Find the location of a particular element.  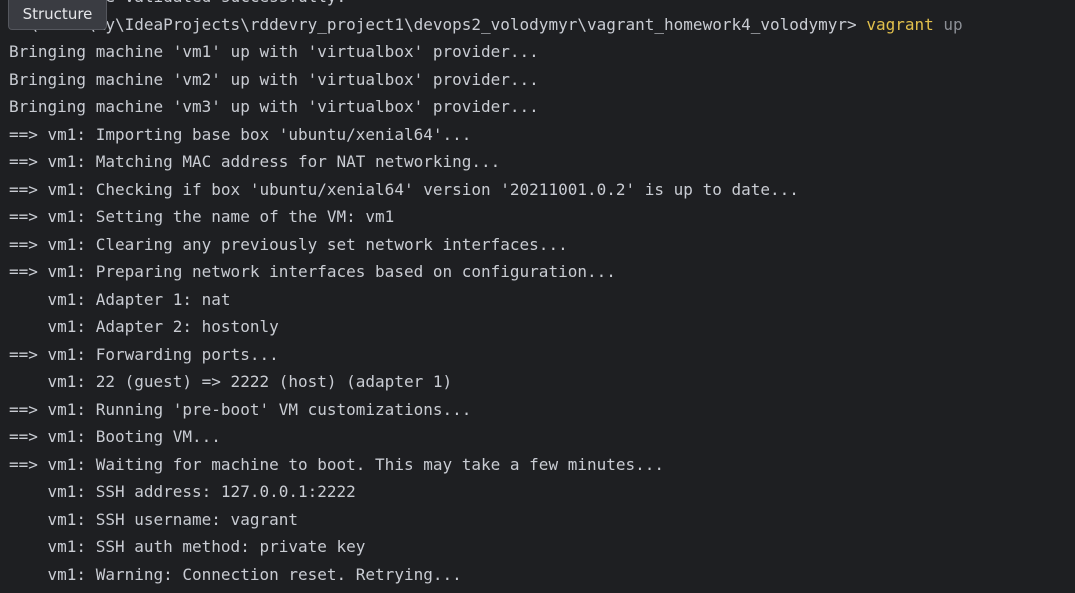

terminal-line-partial: Vagrantfile validated successfully. is located at coordinates (486, 5).